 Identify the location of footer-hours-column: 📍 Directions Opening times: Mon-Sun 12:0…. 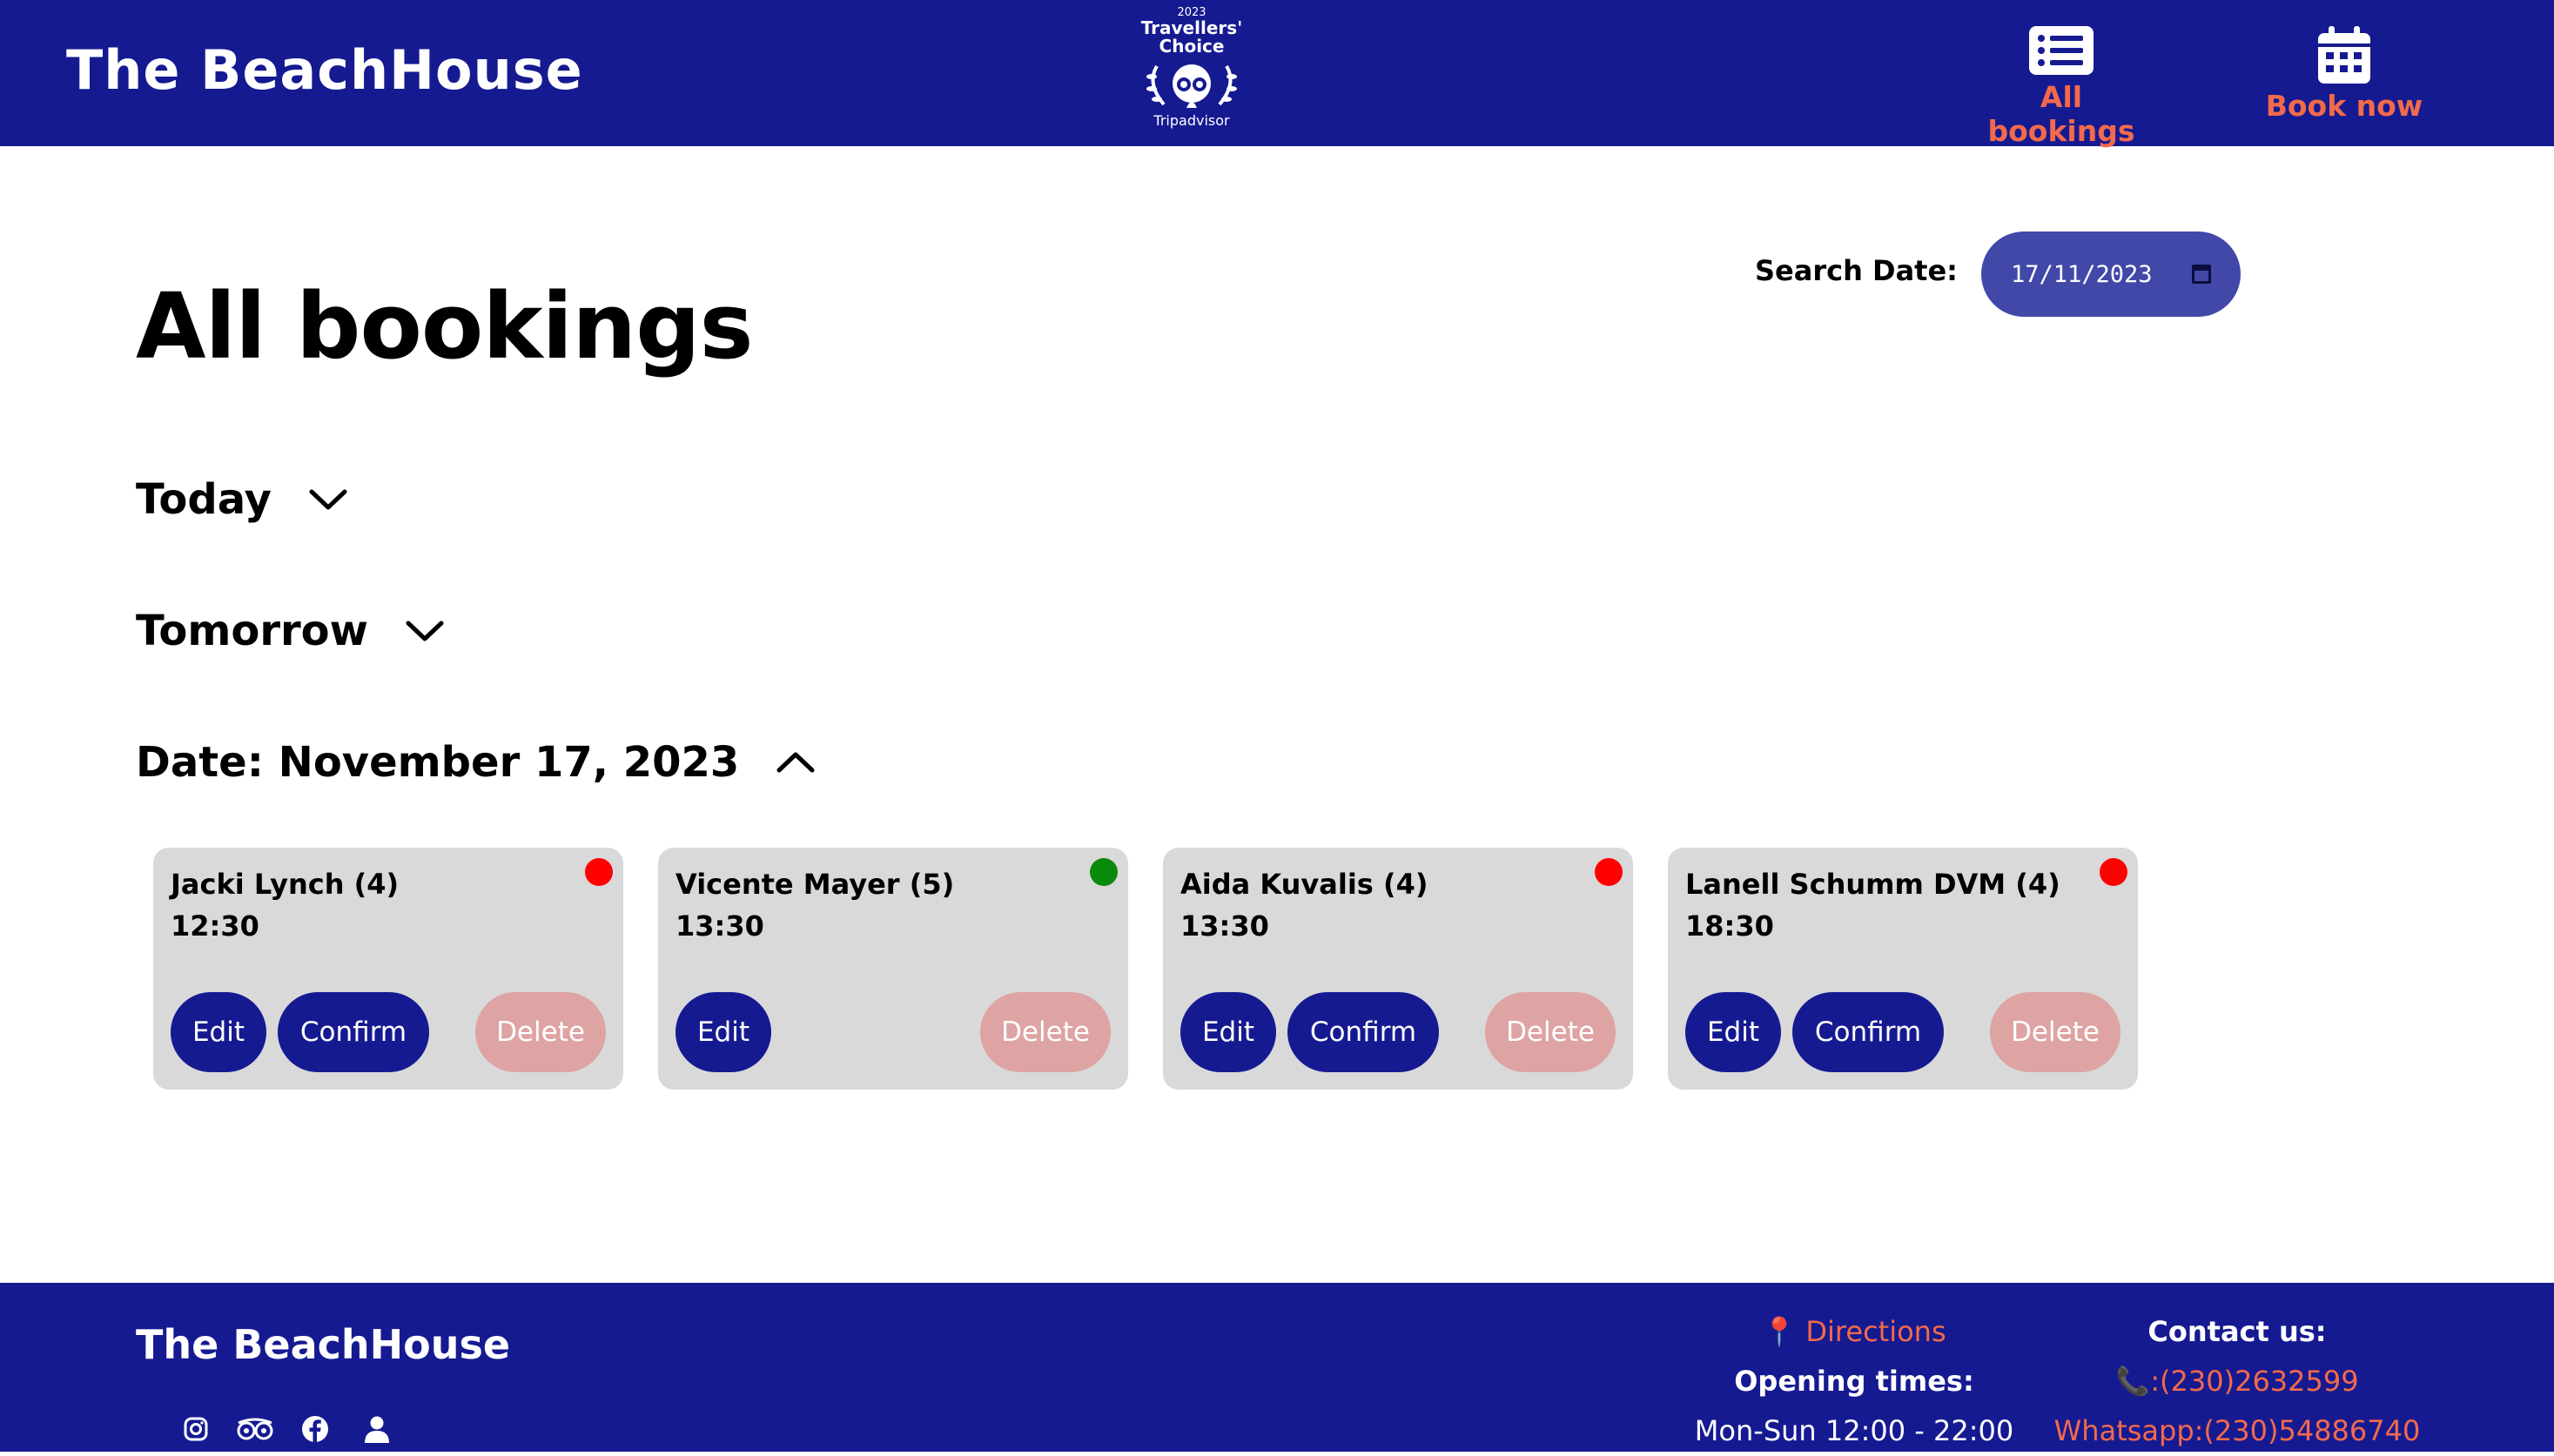
(1854, 1381).